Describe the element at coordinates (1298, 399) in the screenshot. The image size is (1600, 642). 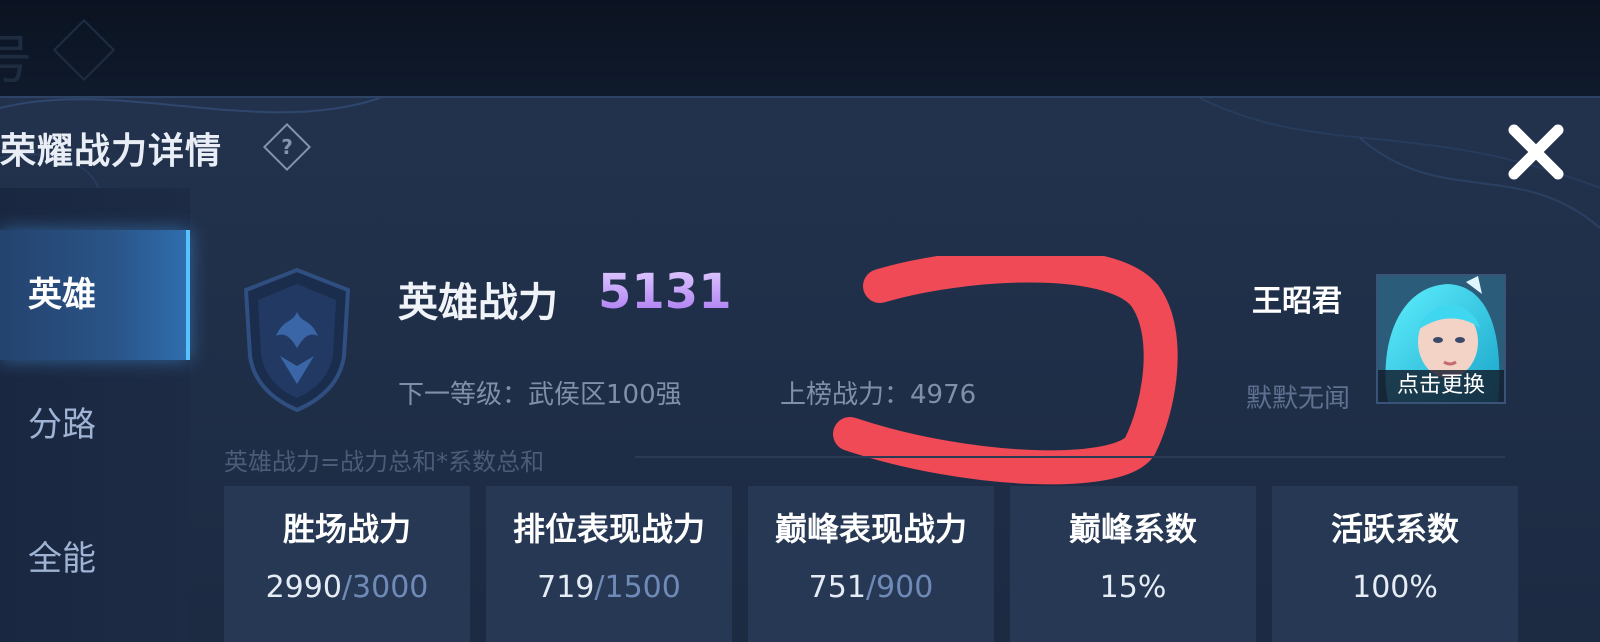
I see `hero-subtitle: 默默无闻` at that location.